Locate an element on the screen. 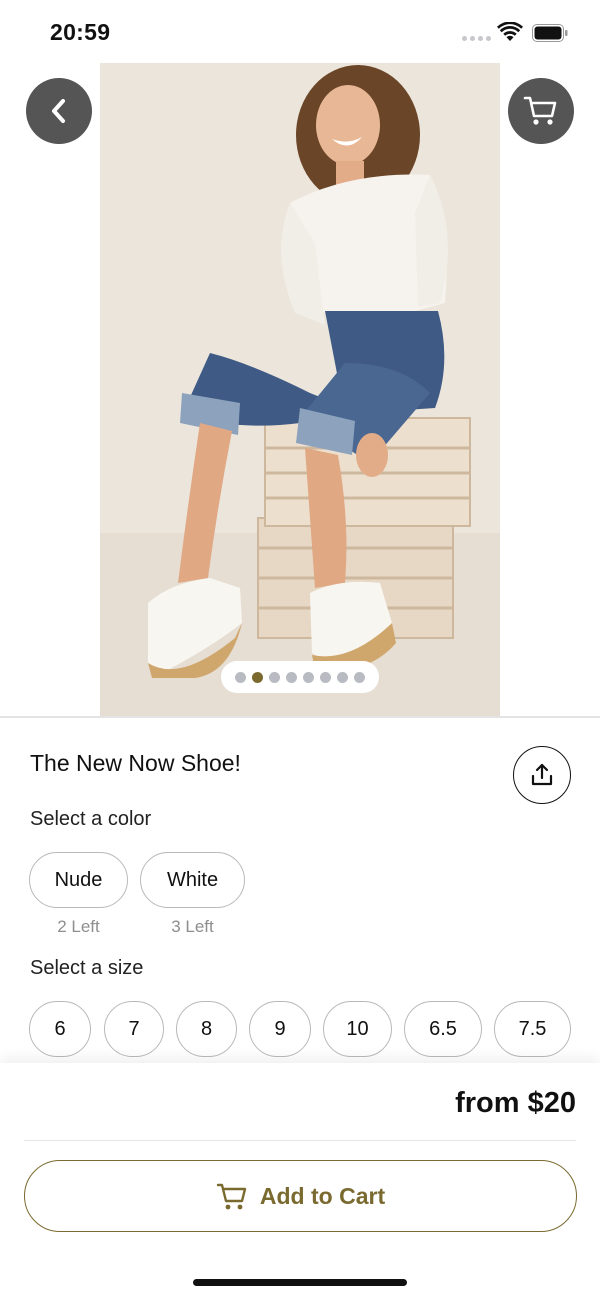  size-option-label: 7 is located at coordinates (134, 1028).